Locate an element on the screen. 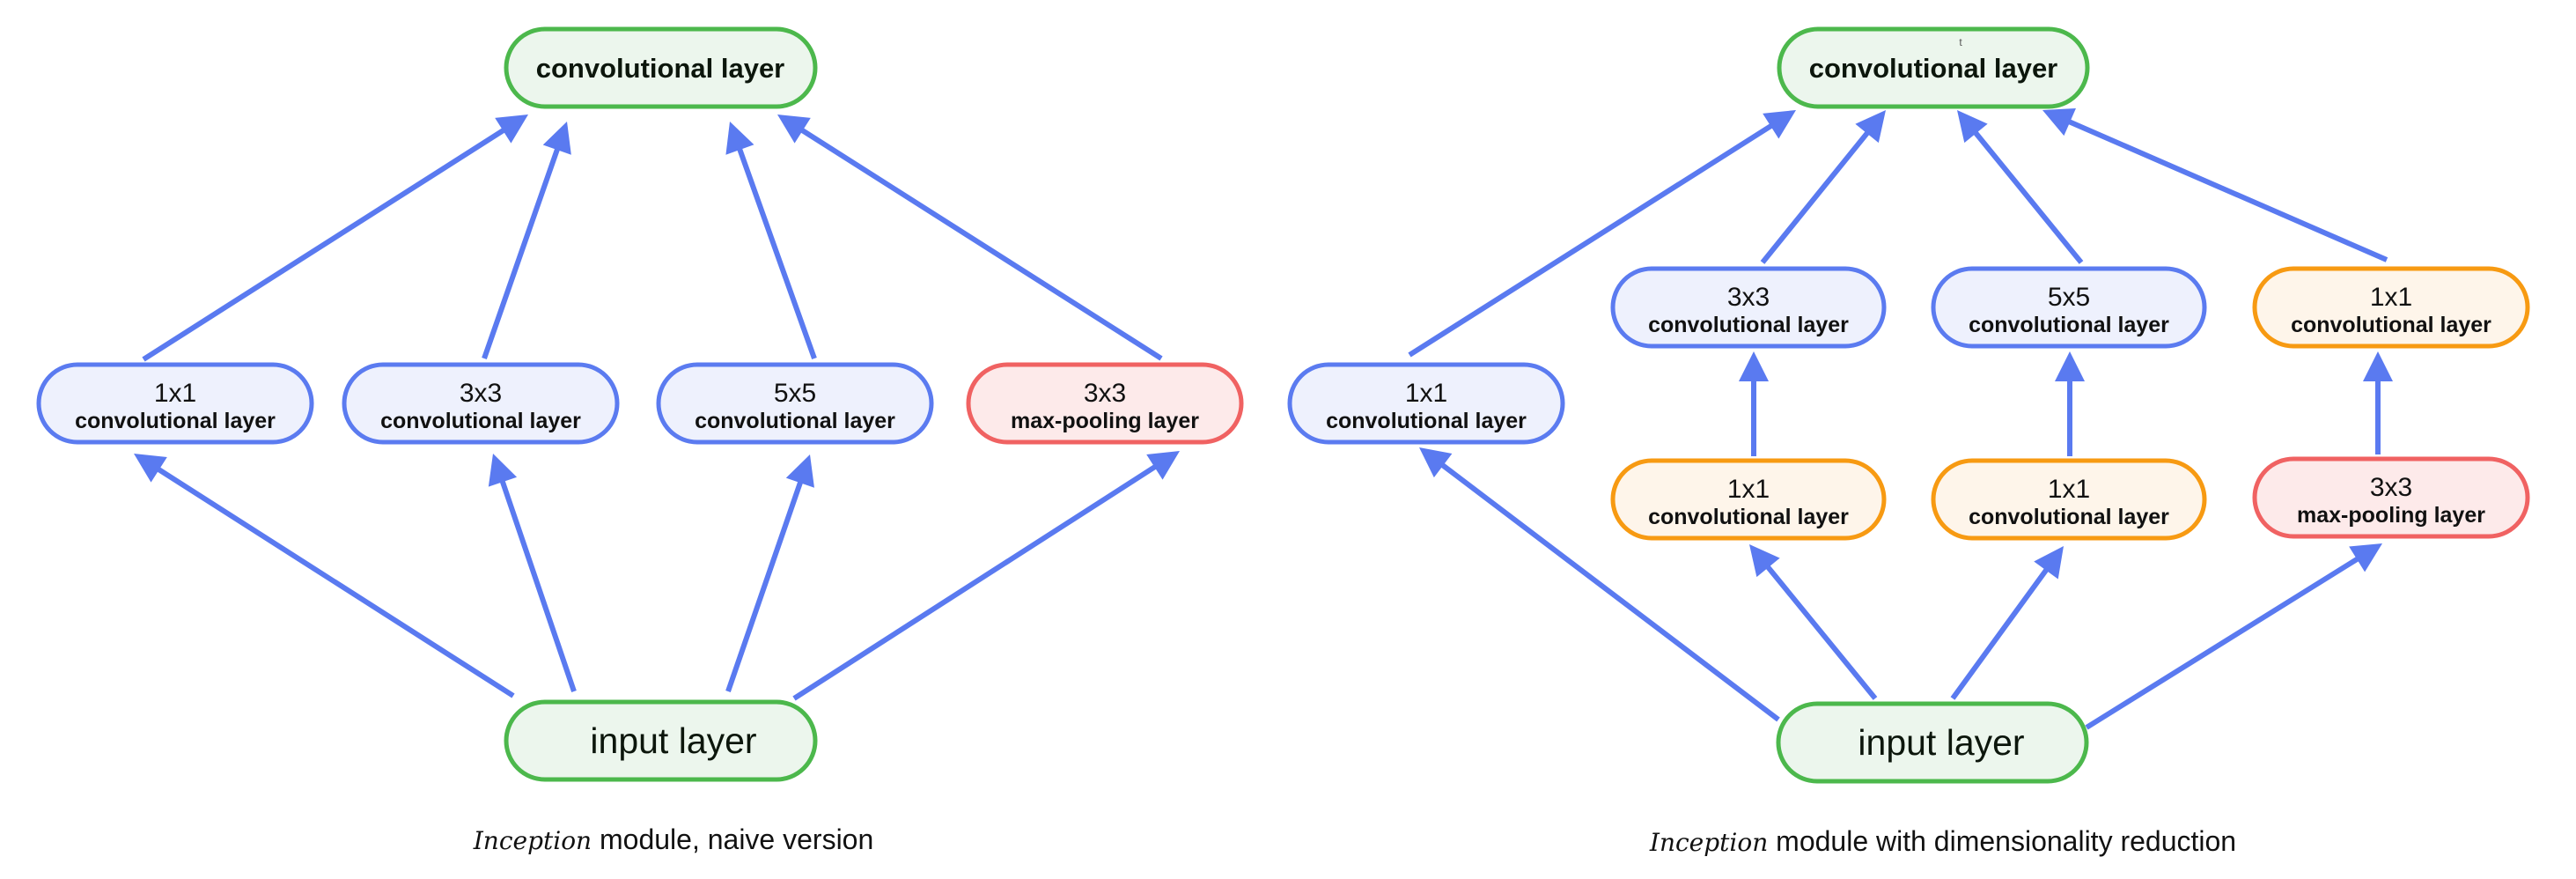 The image size is (2576, 879). naive-conv-3x3-node: 3x3 convolutional layer is located at coordinates (481, 404).